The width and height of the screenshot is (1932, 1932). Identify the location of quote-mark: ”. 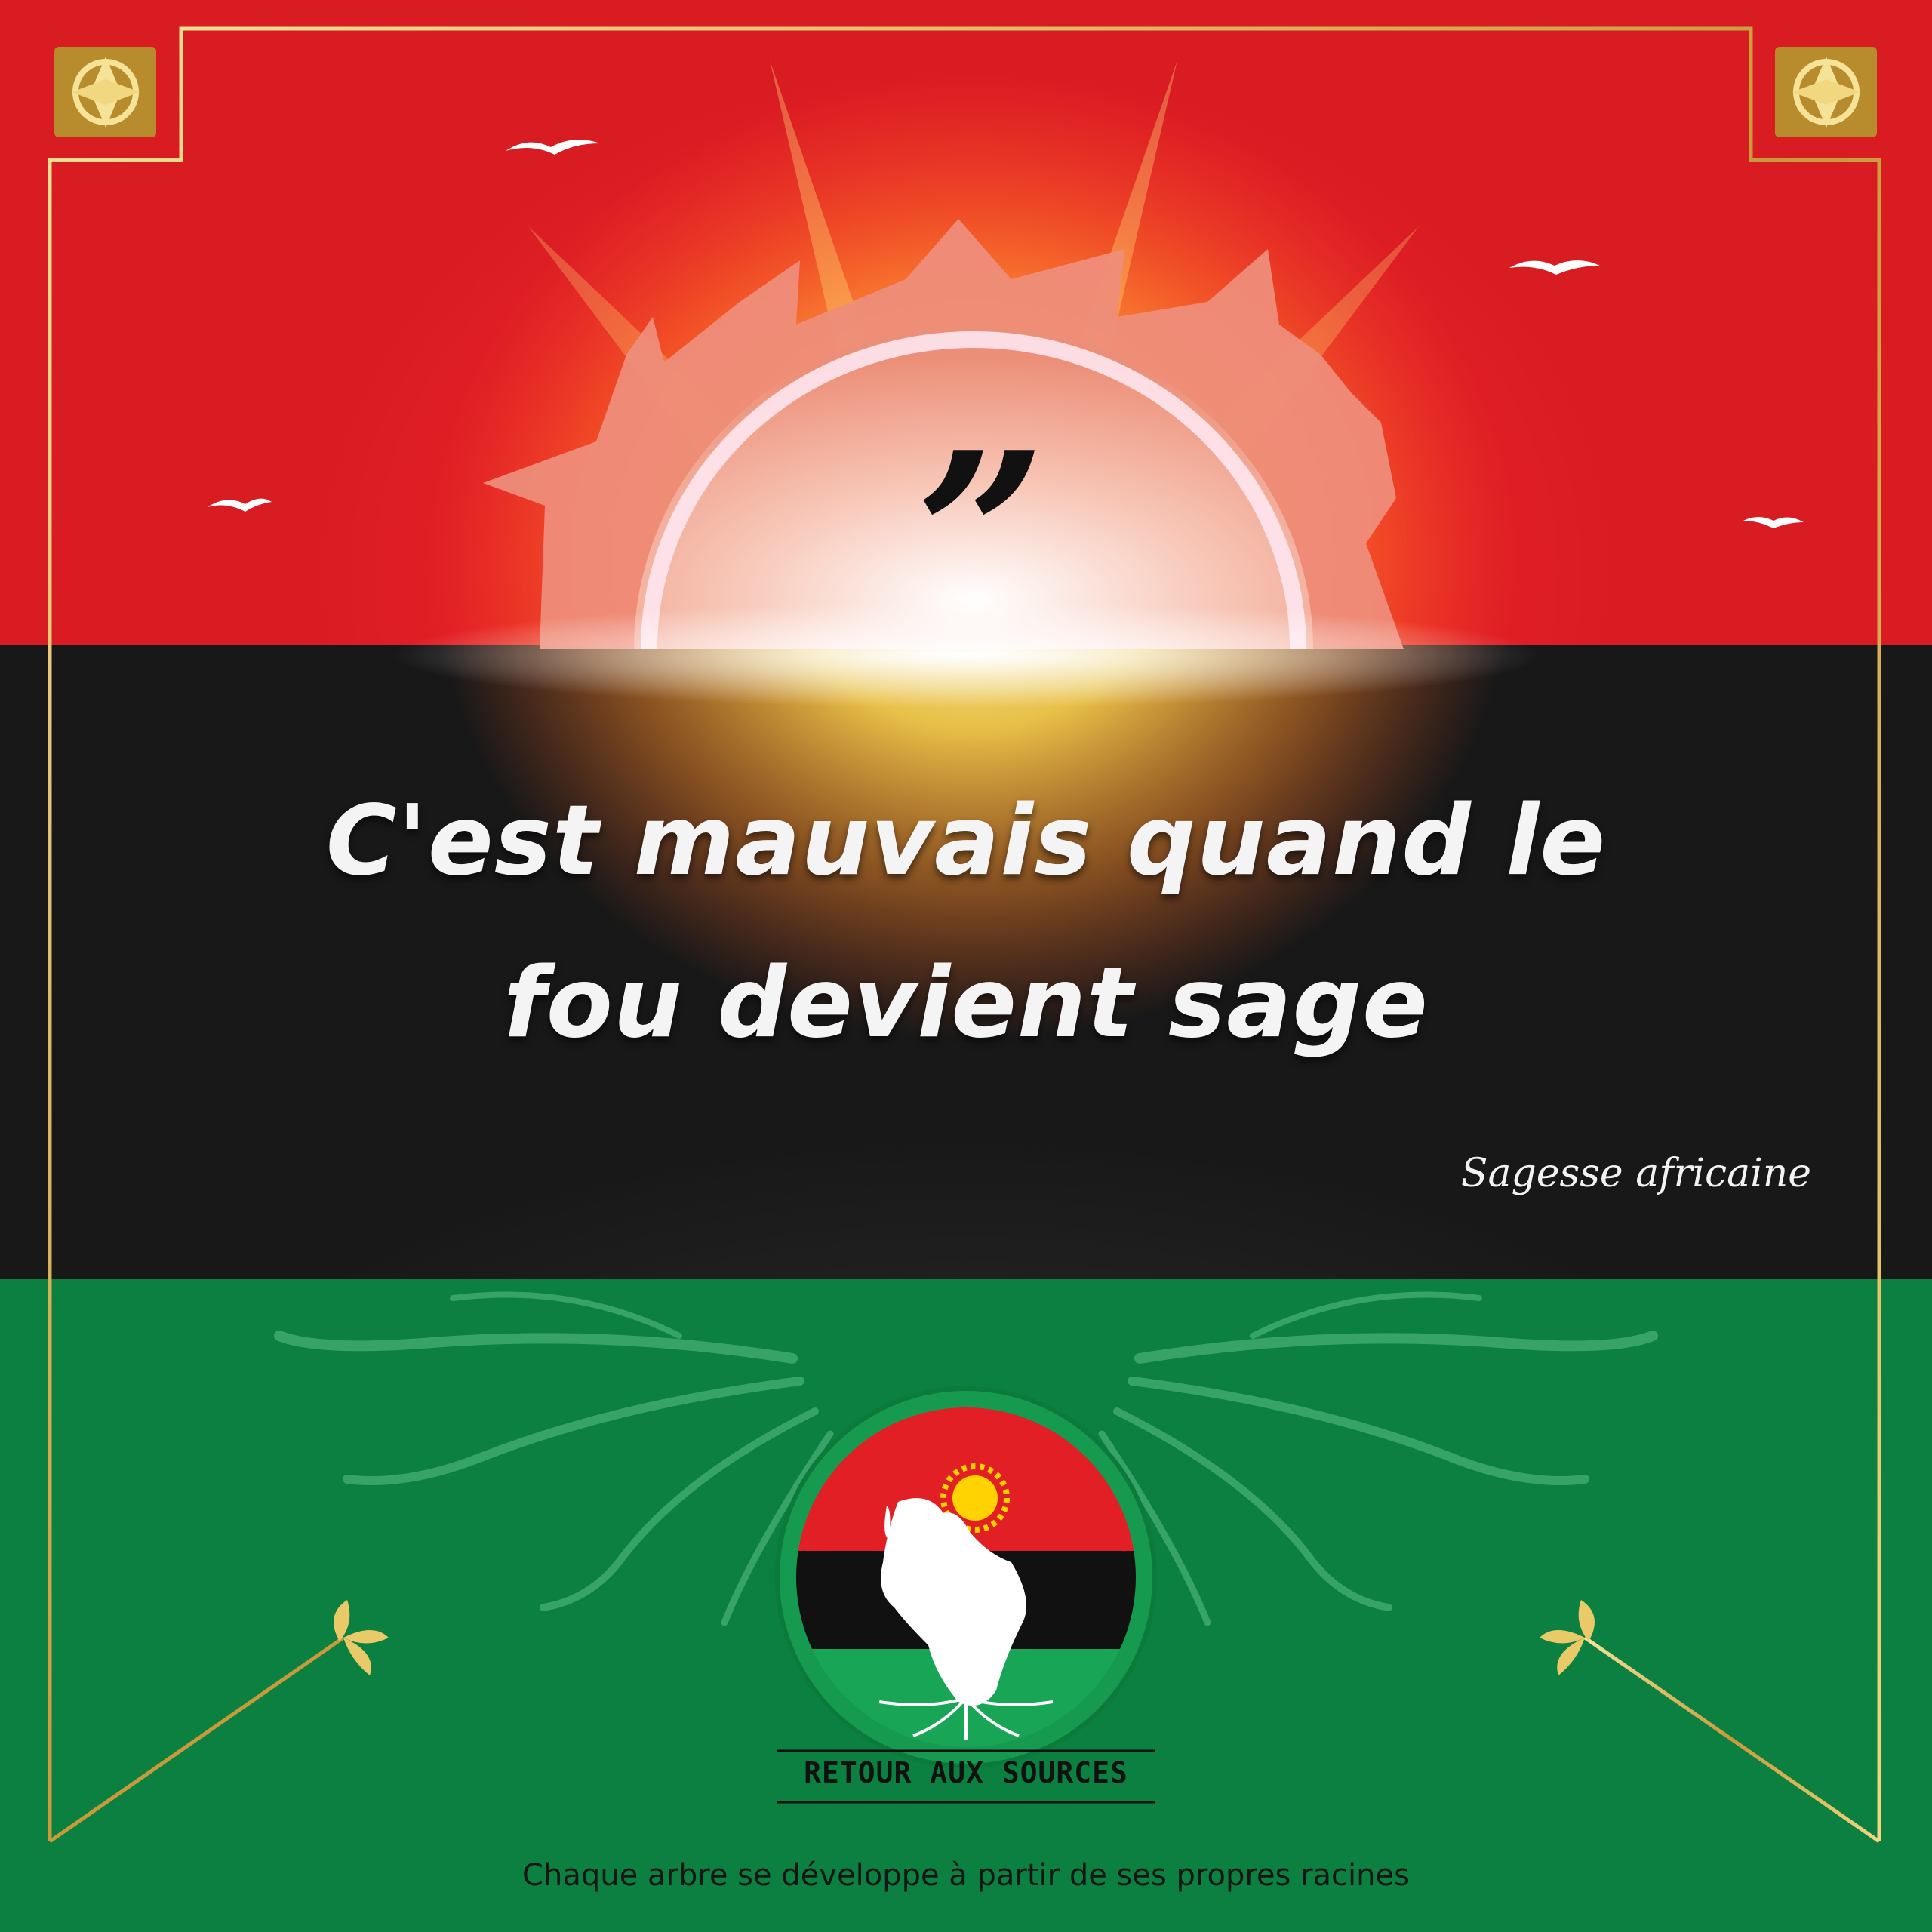
(981, 535).